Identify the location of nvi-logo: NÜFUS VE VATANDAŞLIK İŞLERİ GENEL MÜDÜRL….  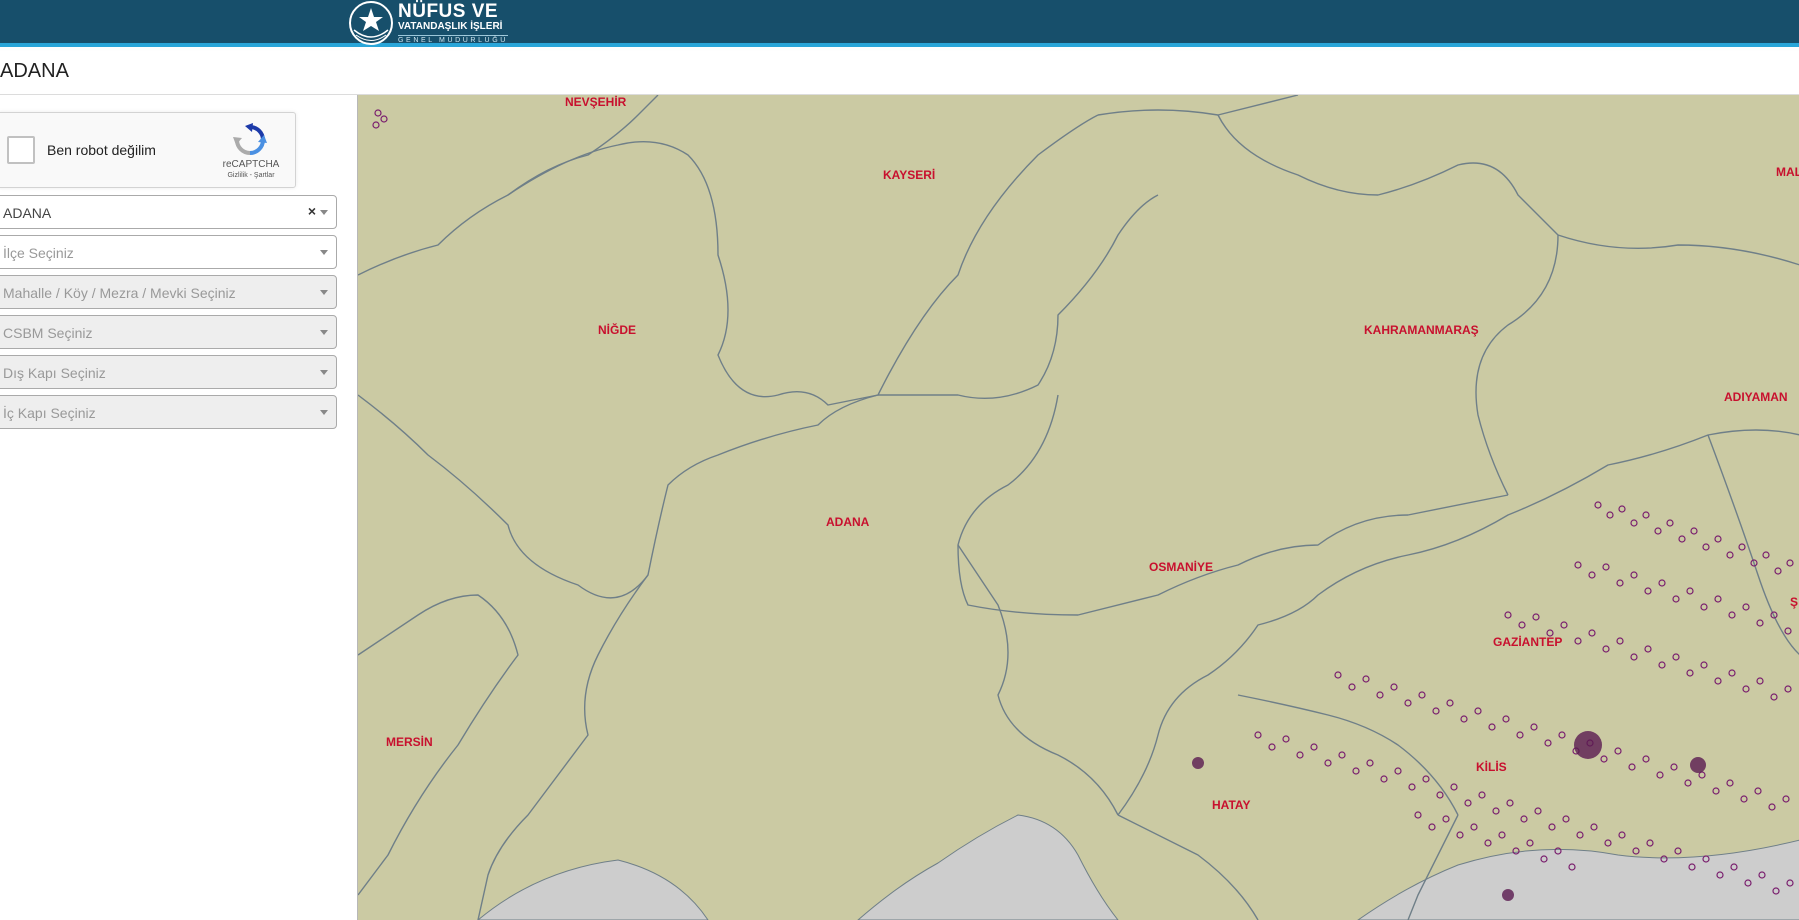
(428, 23).